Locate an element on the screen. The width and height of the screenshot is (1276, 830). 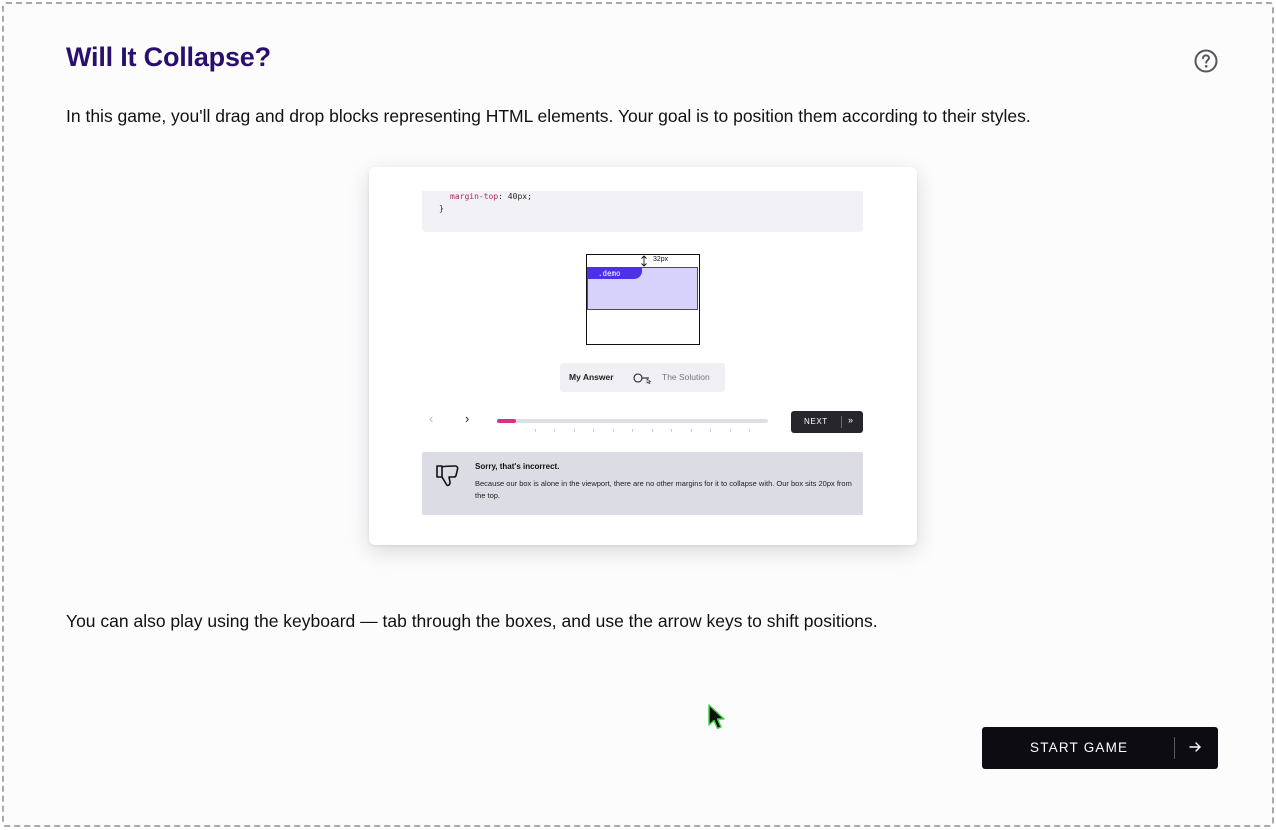
feedback-title: Sorry, that's incorrect. is located at coordinates (517, 466).